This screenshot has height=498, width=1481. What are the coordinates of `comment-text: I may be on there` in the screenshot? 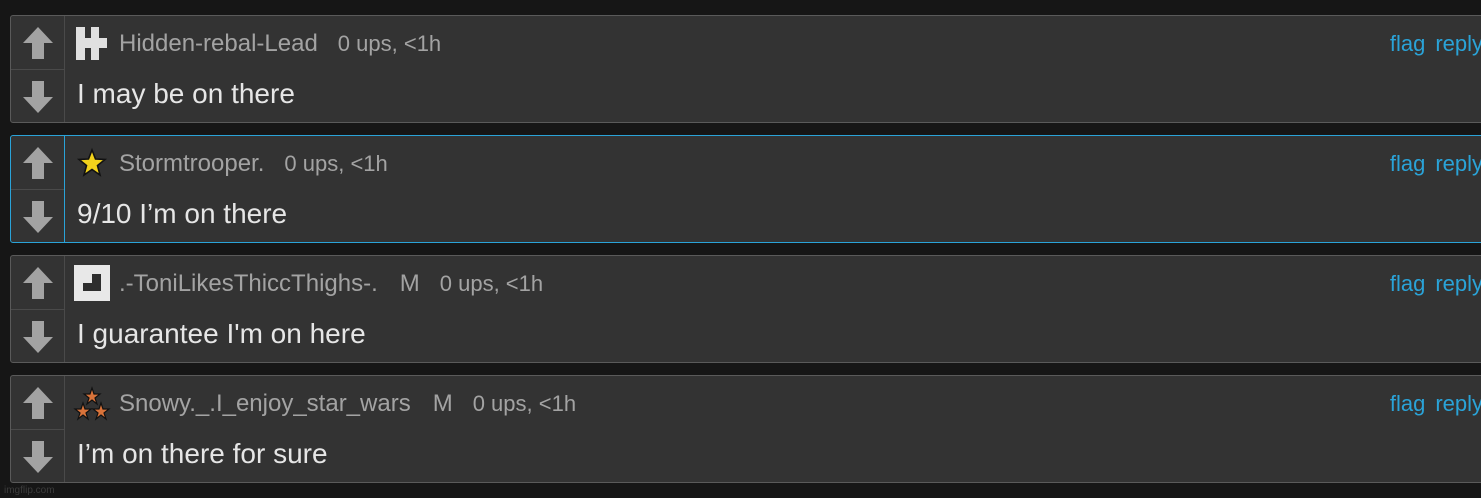 It's located at (186, 93).